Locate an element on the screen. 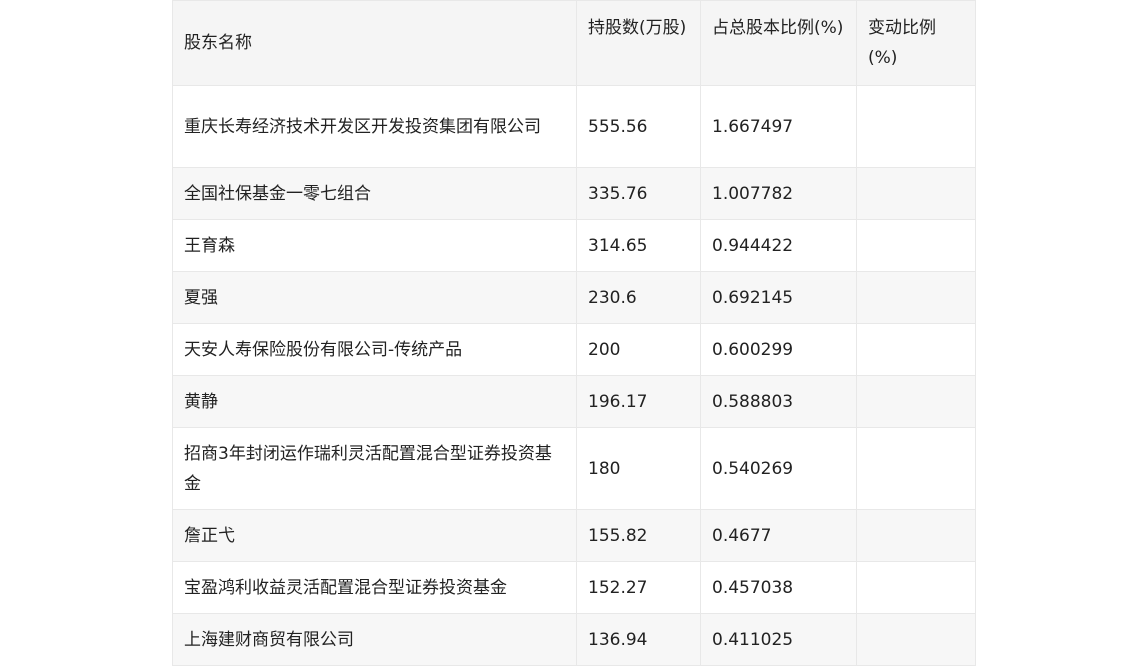 This screenshot has width=1147, height=666. header-shareholder-name: 股东名称 is located at coordinates (374, 43).